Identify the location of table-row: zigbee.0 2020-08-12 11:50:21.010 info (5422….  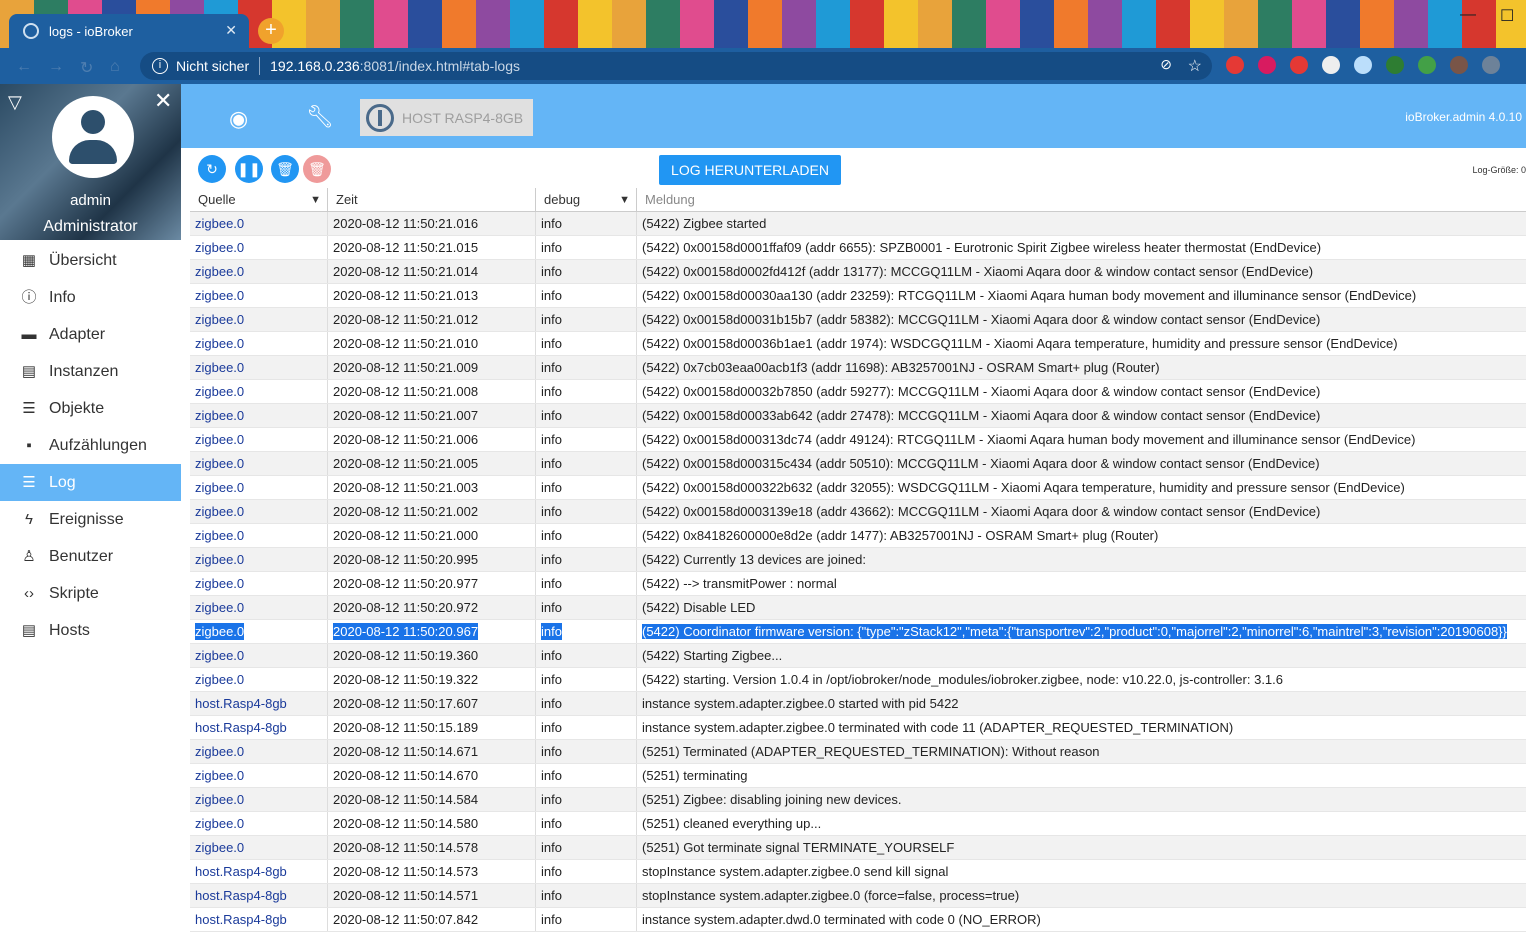
(858, 344).